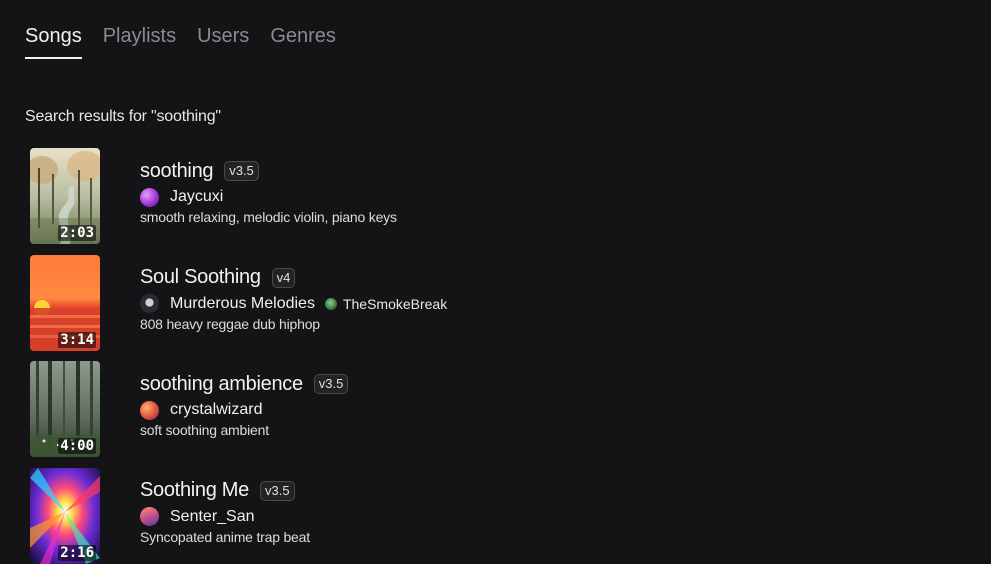  Describe the element at coordinates (242, 304) in the screenshot. I see `artist-name: Murderous Melodies` at that location.